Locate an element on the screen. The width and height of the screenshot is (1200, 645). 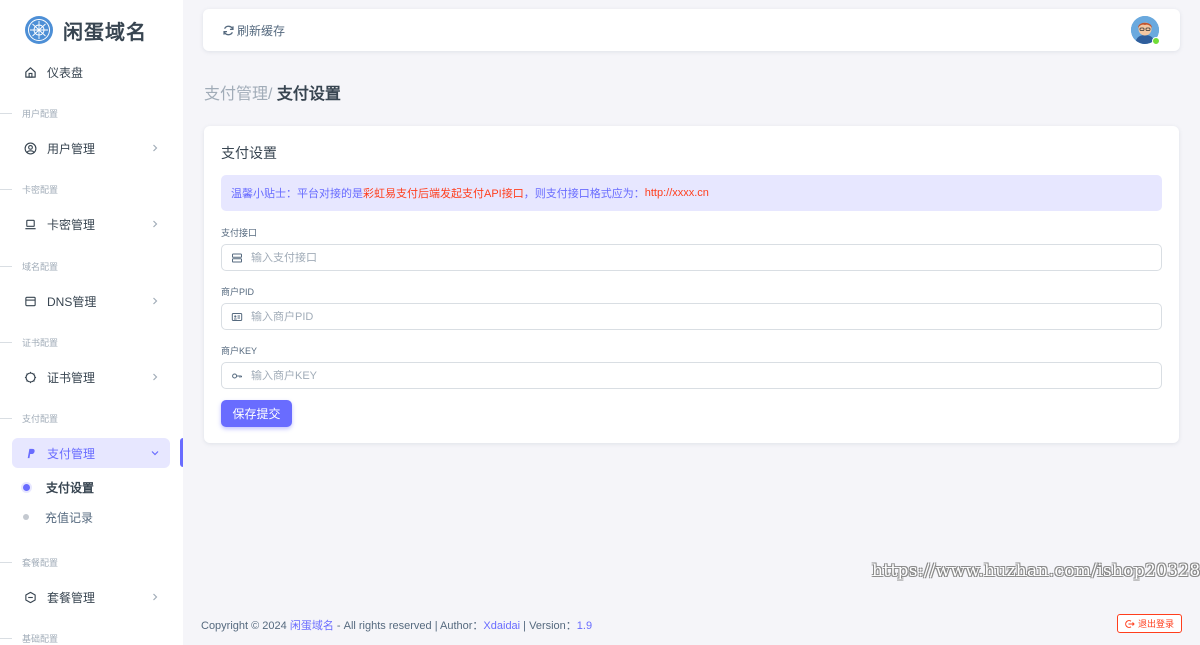
laptop-icon is located at coordinates (30, 224).